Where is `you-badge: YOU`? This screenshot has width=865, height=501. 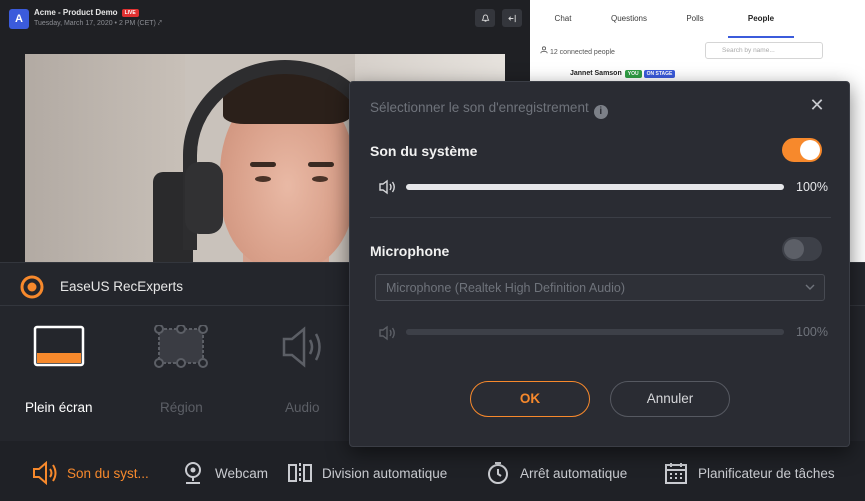
you-badge: YOU is located at coordinates (633, 74).